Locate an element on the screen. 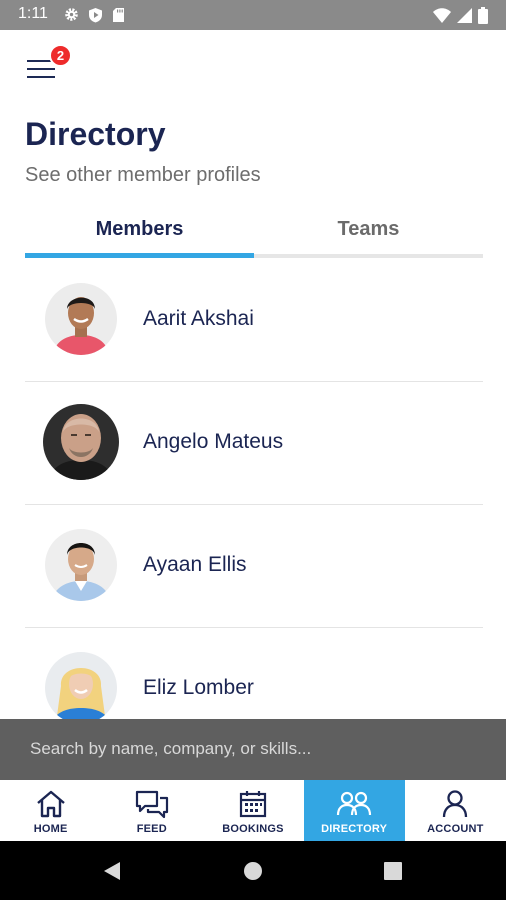  active-tab-indicator is located at coordinates (139, 255).